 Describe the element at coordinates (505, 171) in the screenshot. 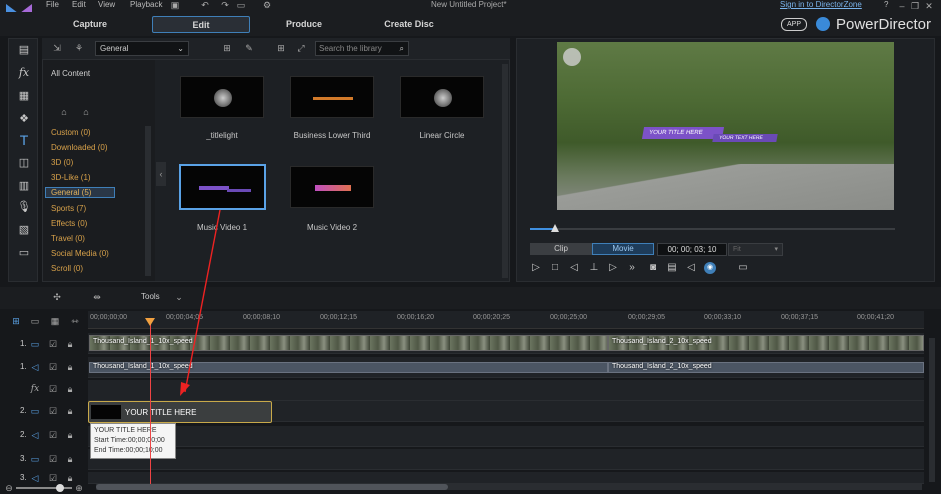

I see `library-scrollbar` at that location.